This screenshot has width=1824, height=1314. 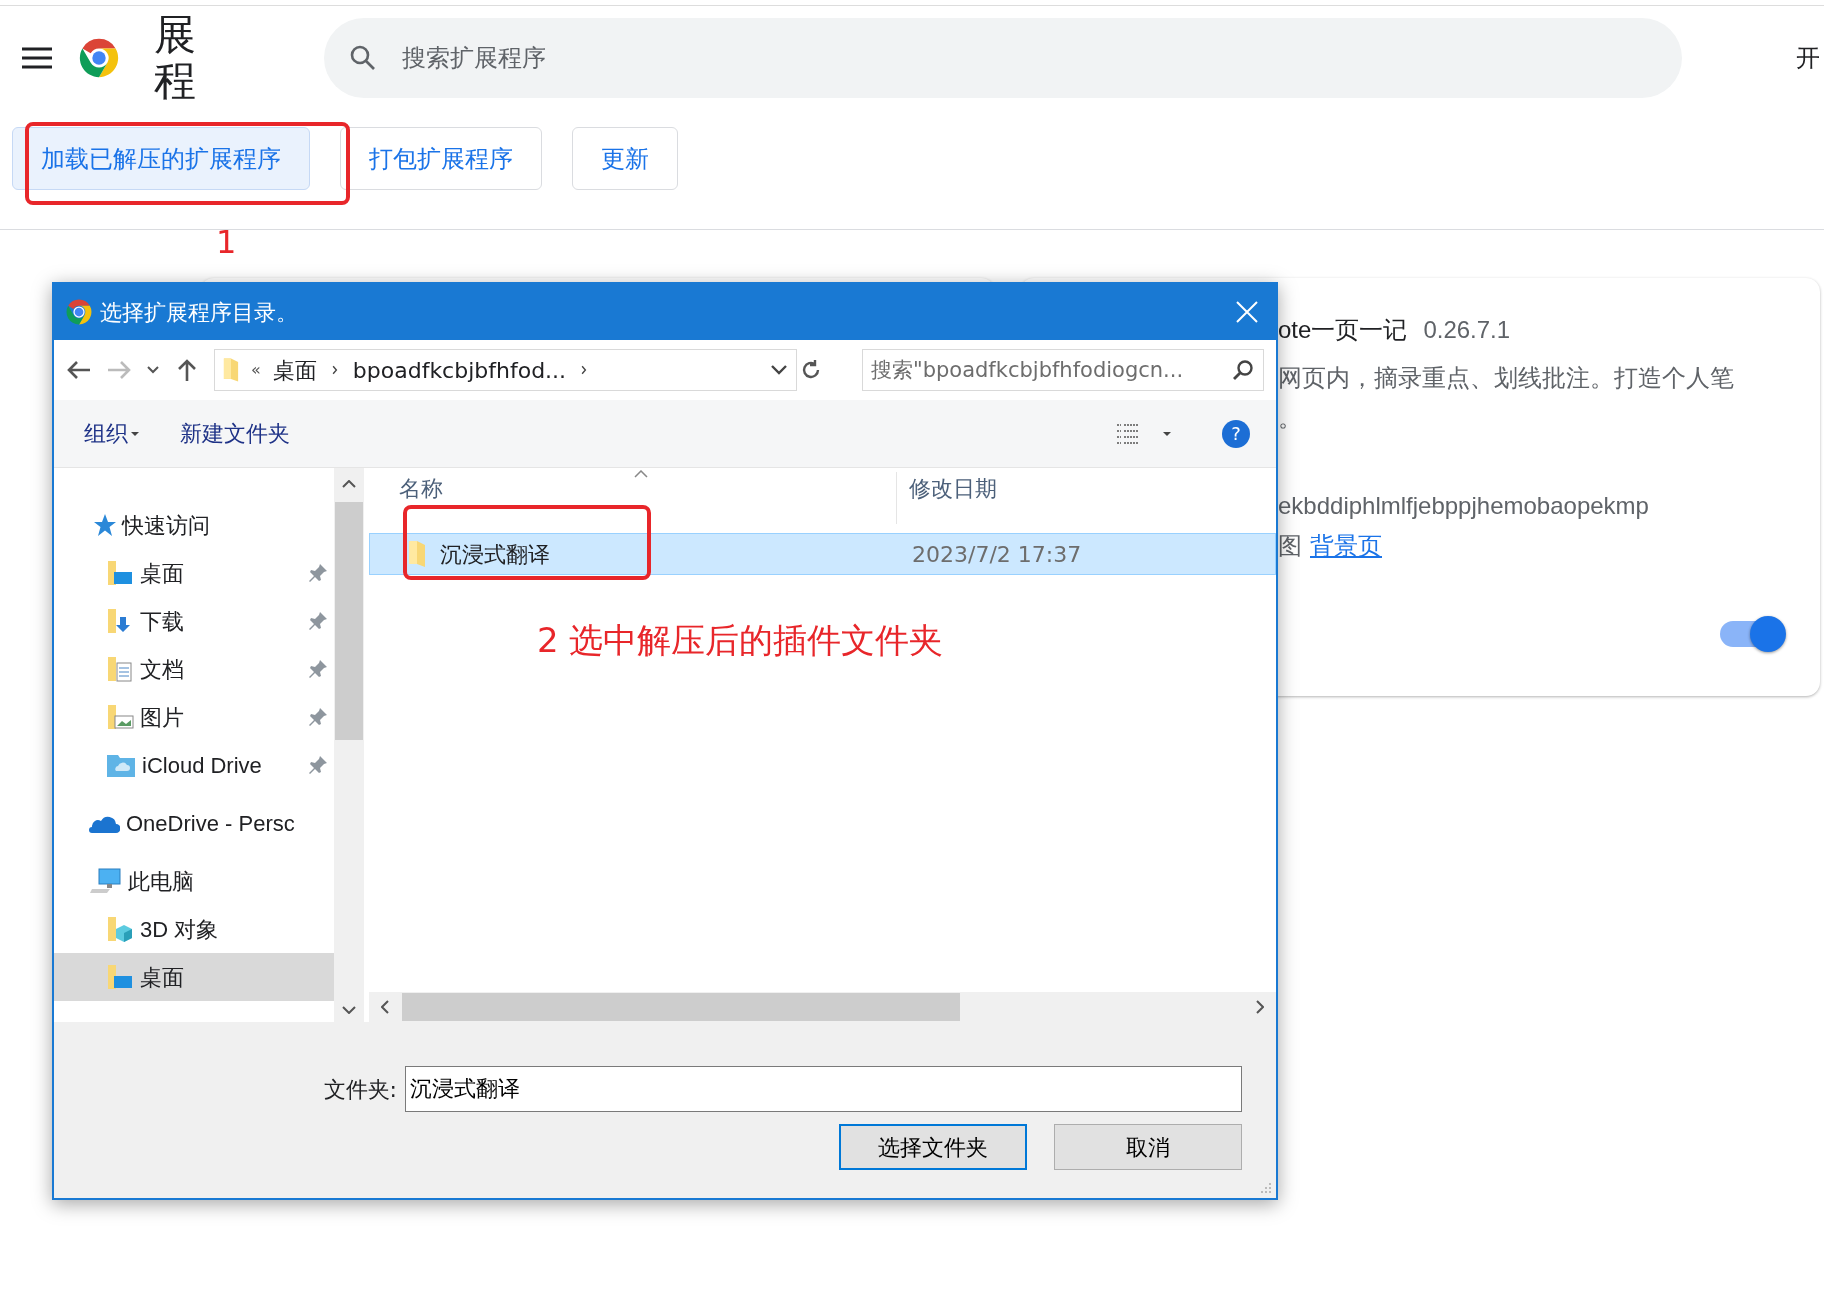 What do you see at coordinates (1266, 1188) in the screenshot?
I see `resize-grip-icon` at bounding box center [1266, 1188].